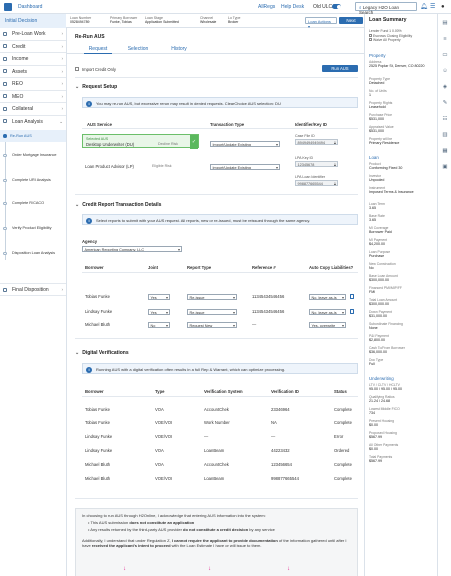  What do you see at coordinates (33, 84) in the screenshot?
I see `sidebar-item-reo: REO ›` at bounding box center [33, 84].